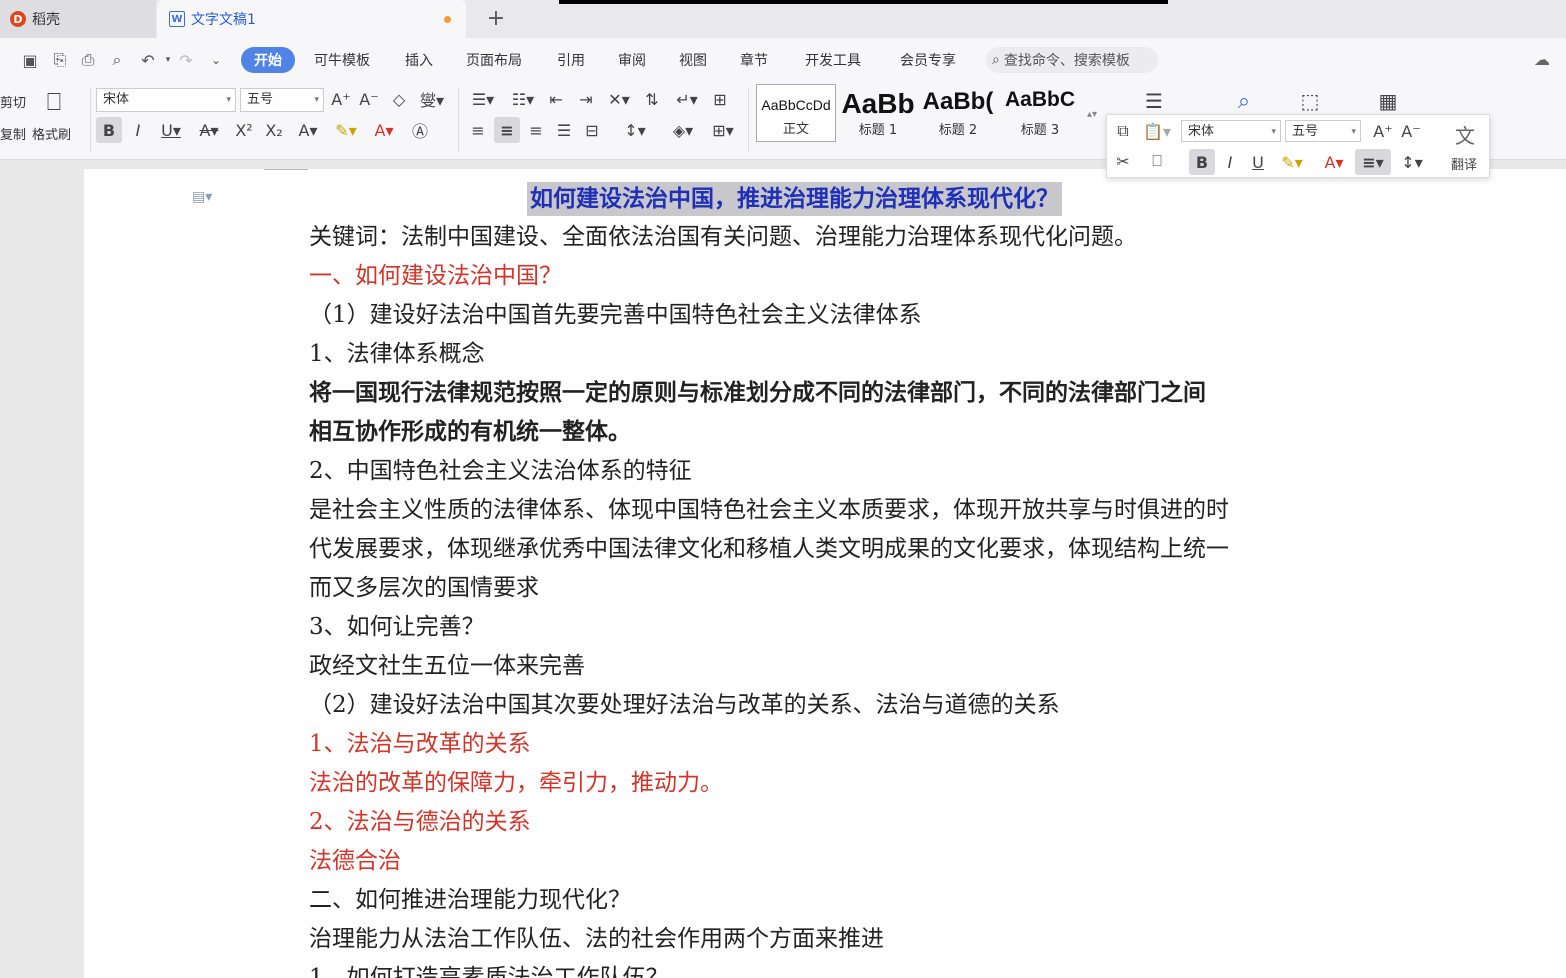  Describe the element at coordinates (419, 61) in the screenshot. I see `menu-insert: 插入` at that location.